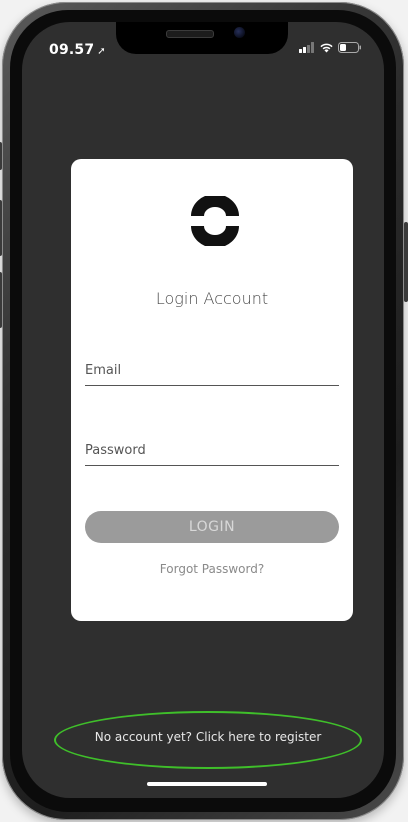  Describe the element at coordinates (349, 47) in the screenshot. I see `battery-icon` at that location.